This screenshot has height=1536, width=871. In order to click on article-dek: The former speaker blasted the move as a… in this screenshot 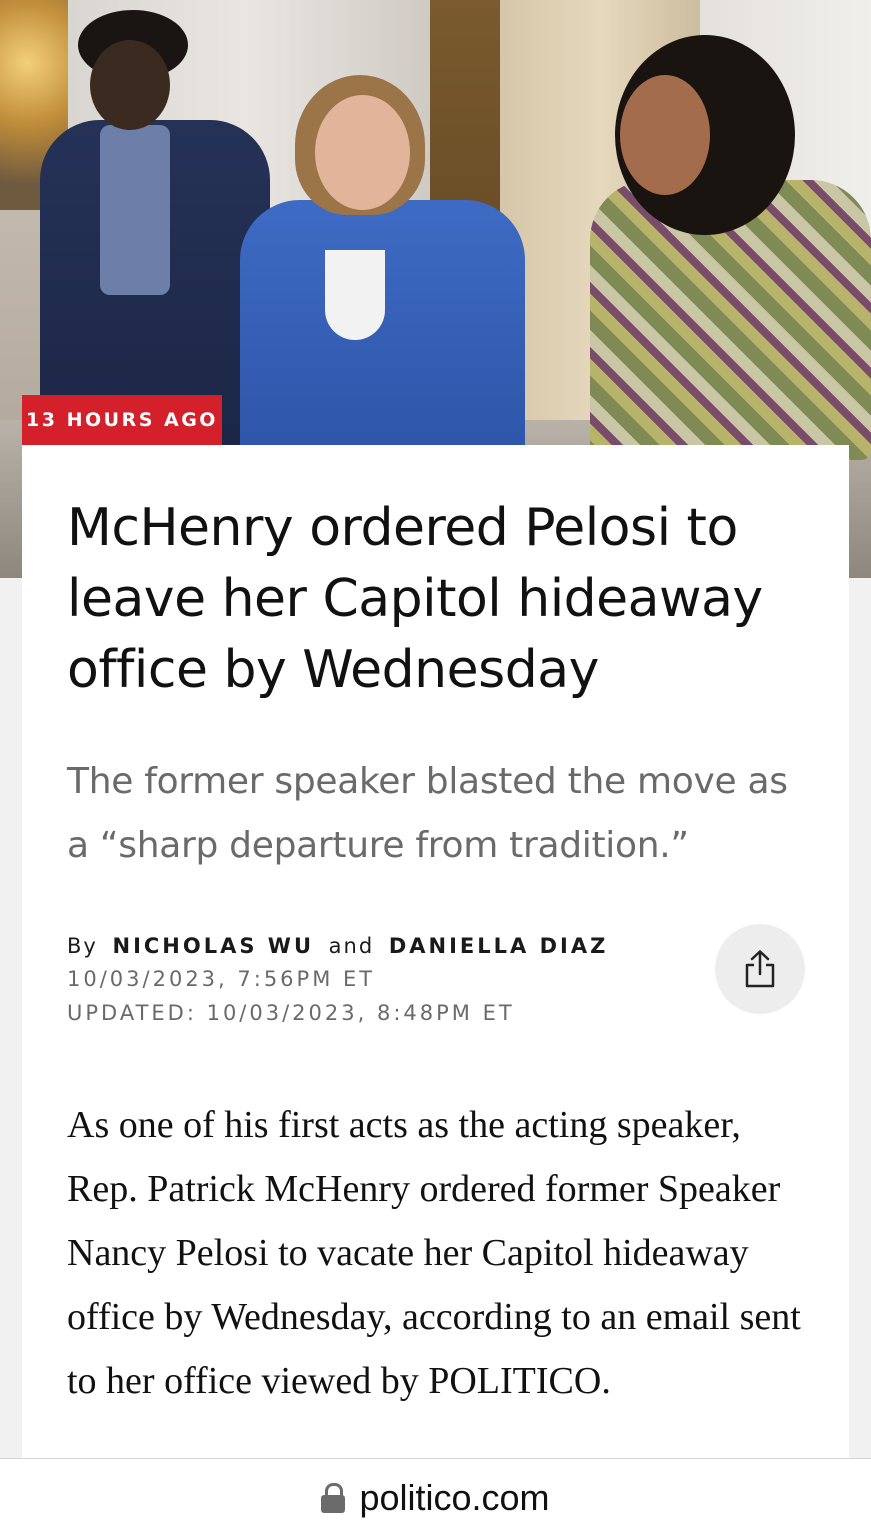, I will do `click(427, 813)`.